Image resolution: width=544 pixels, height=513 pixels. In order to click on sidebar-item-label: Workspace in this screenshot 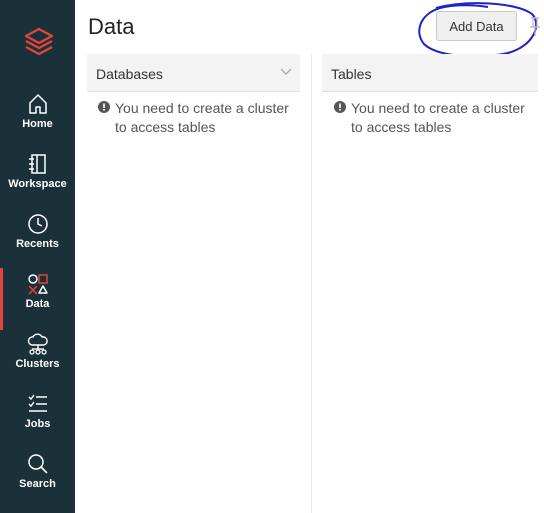, I will do `click(37, 184)`.